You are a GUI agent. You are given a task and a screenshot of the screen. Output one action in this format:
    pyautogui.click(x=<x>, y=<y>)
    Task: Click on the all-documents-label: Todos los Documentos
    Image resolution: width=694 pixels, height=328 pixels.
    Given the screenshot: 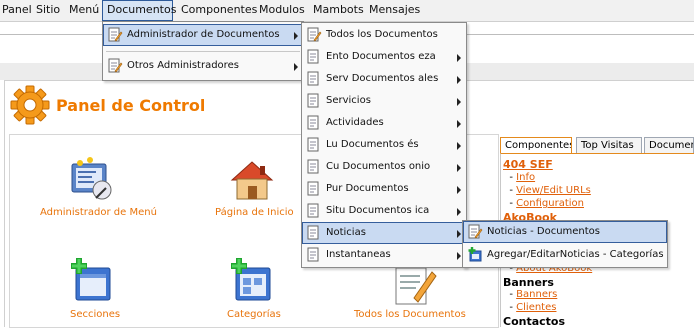 What is the action you would take?
    pyautogui.click(x=410, y=314)
    